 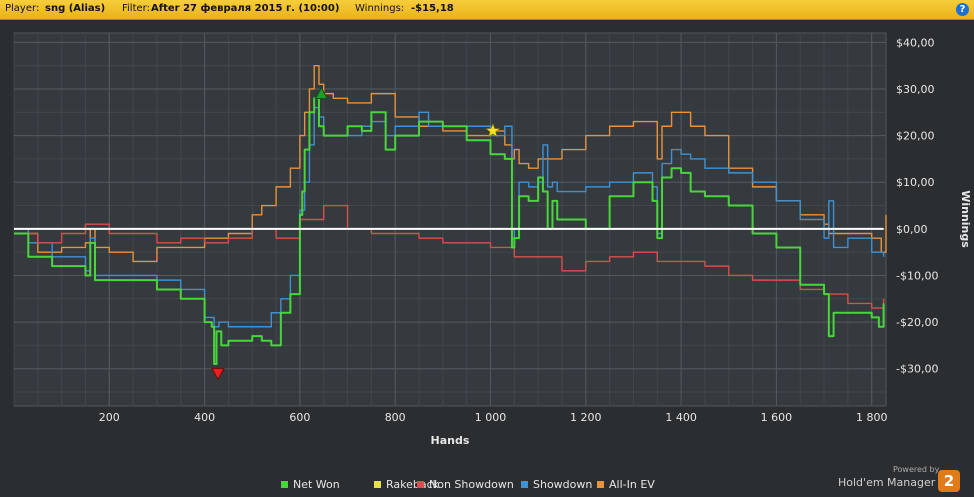 What do you see at coordinates (915, 182) in the screenshot?
I see `y-tick-label: $10,00` at bounding box center [915, 182].